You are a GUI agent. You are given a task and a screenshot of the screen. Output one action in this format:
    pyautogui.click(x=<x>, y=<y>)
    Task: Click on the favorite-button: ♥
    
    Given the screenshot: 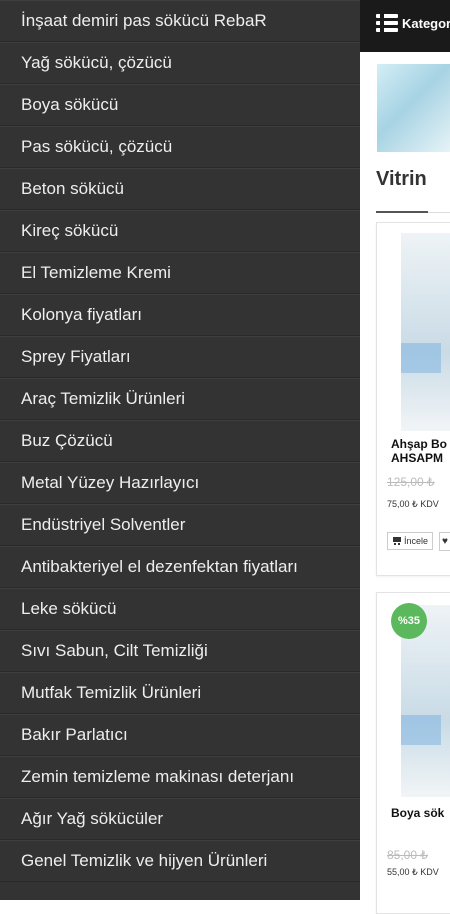 What is the action you would take?
    pyautogui.click(x=444, y=541)
    